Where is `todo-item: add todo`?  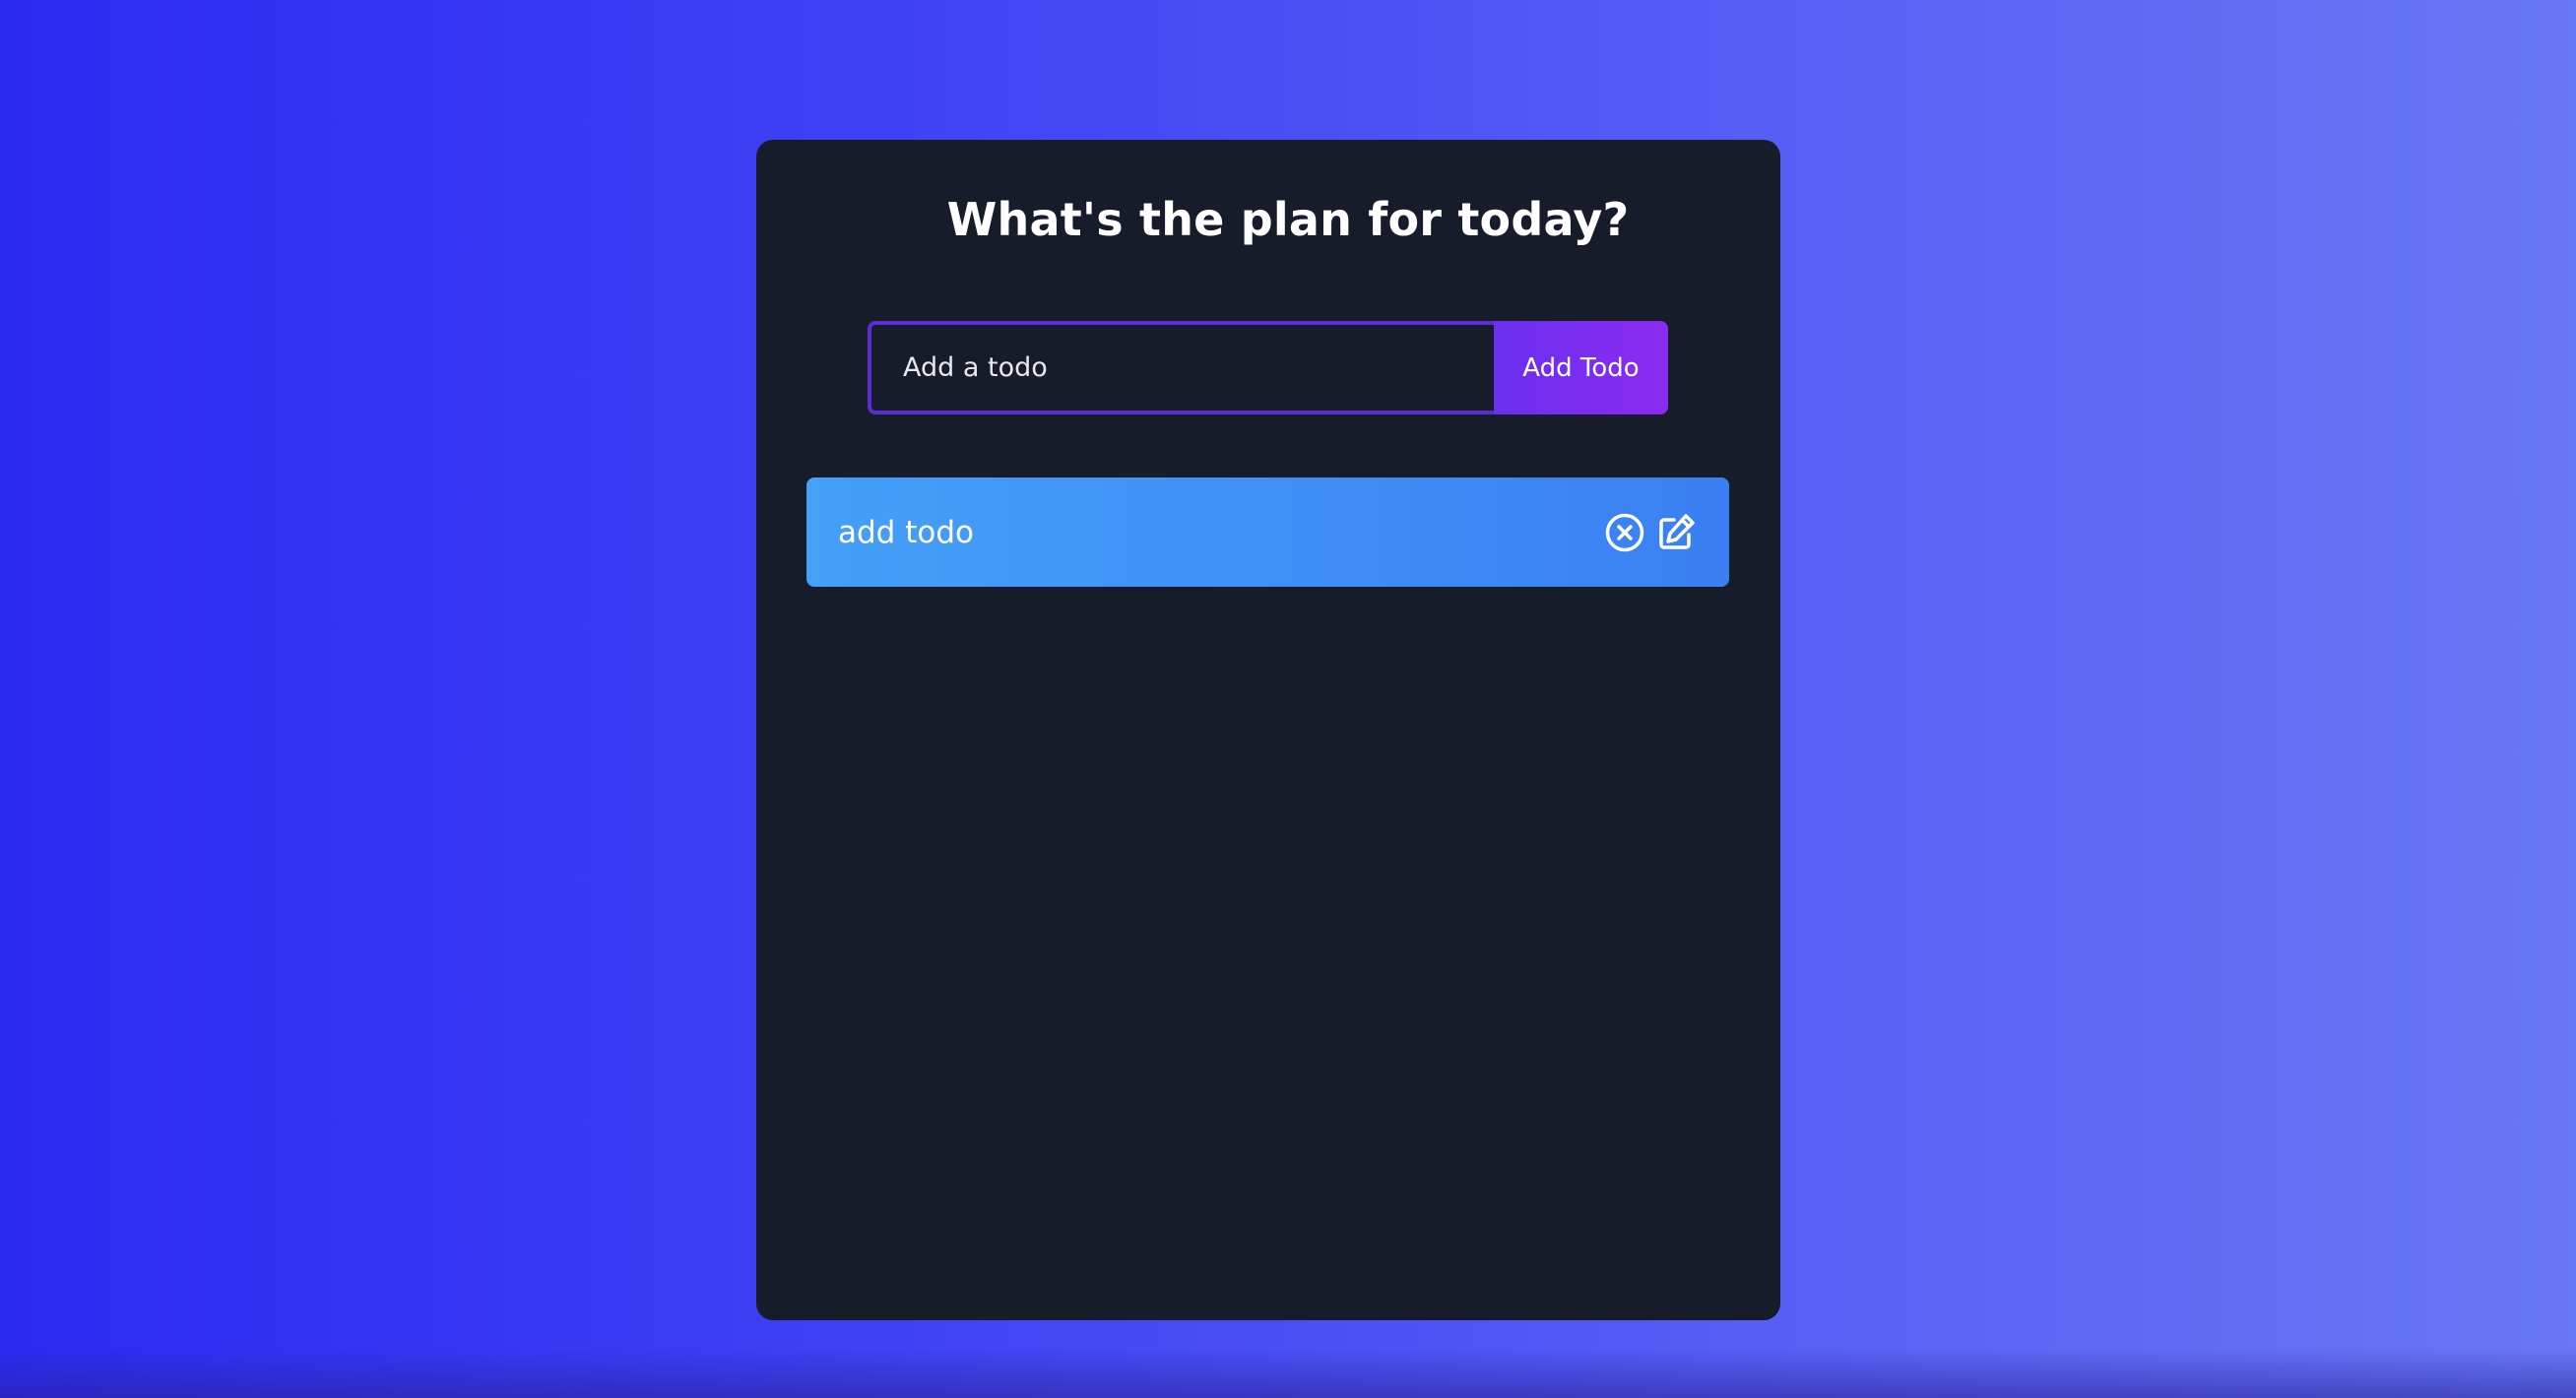
todo-item: add todo is located at coordinates (1267, 532).